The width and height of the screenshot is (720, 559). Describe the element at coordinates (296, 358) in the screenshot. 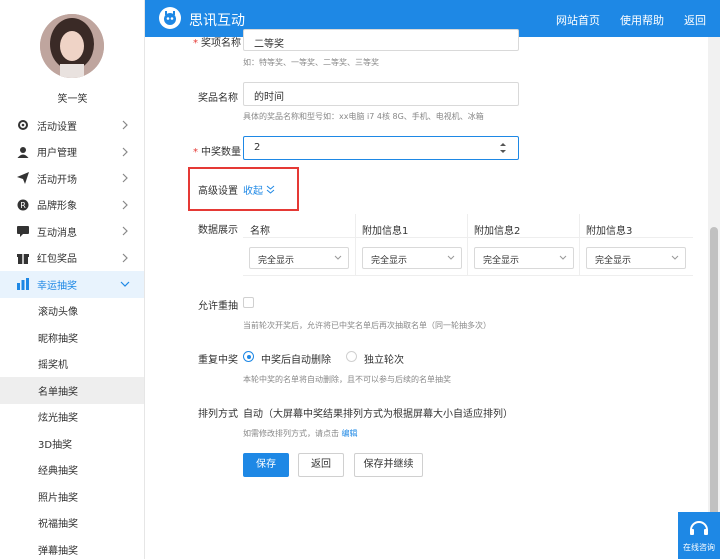

I see `auto-delete-option-label: 中奖后自动删除` at that location.